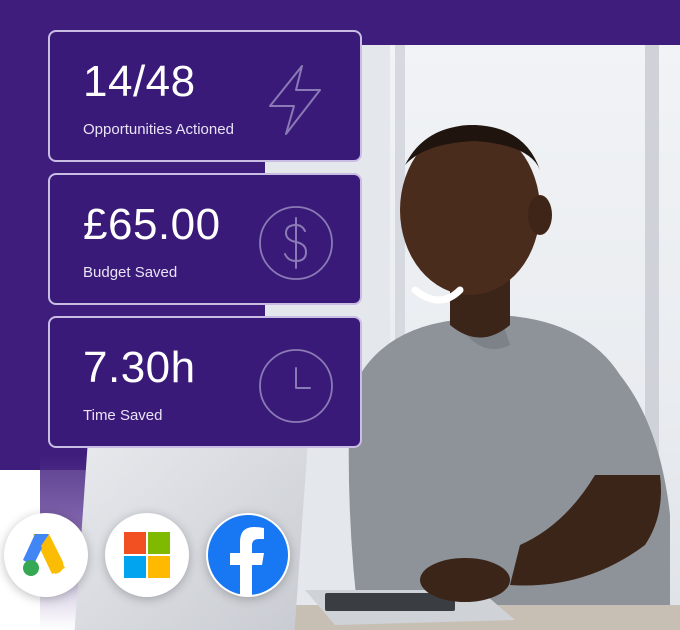 The height and width of the screenshot is (630, 680). What do you see at coordinates (139, 367) in the screenshot?
I see `stat-value: 7.30h` at bounding box center [139, 367].